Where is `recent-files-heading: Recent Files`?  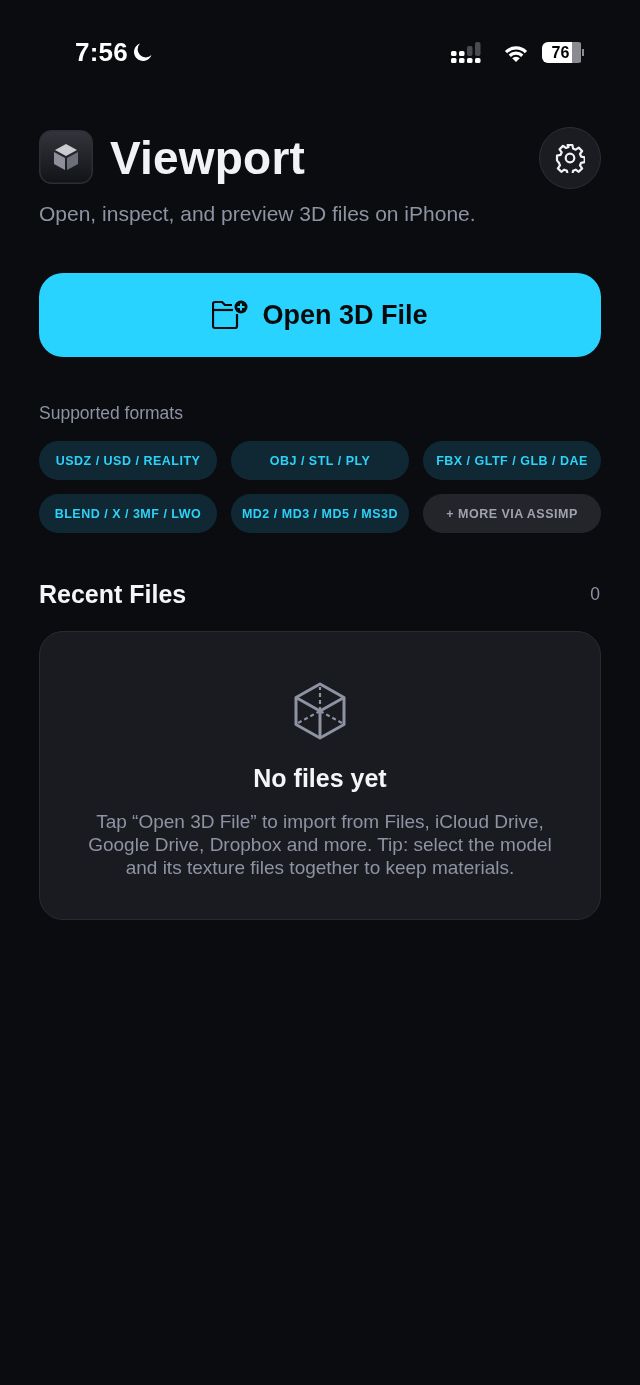
recent-files-heading: Recent Files is located at coordinates (113, 594).